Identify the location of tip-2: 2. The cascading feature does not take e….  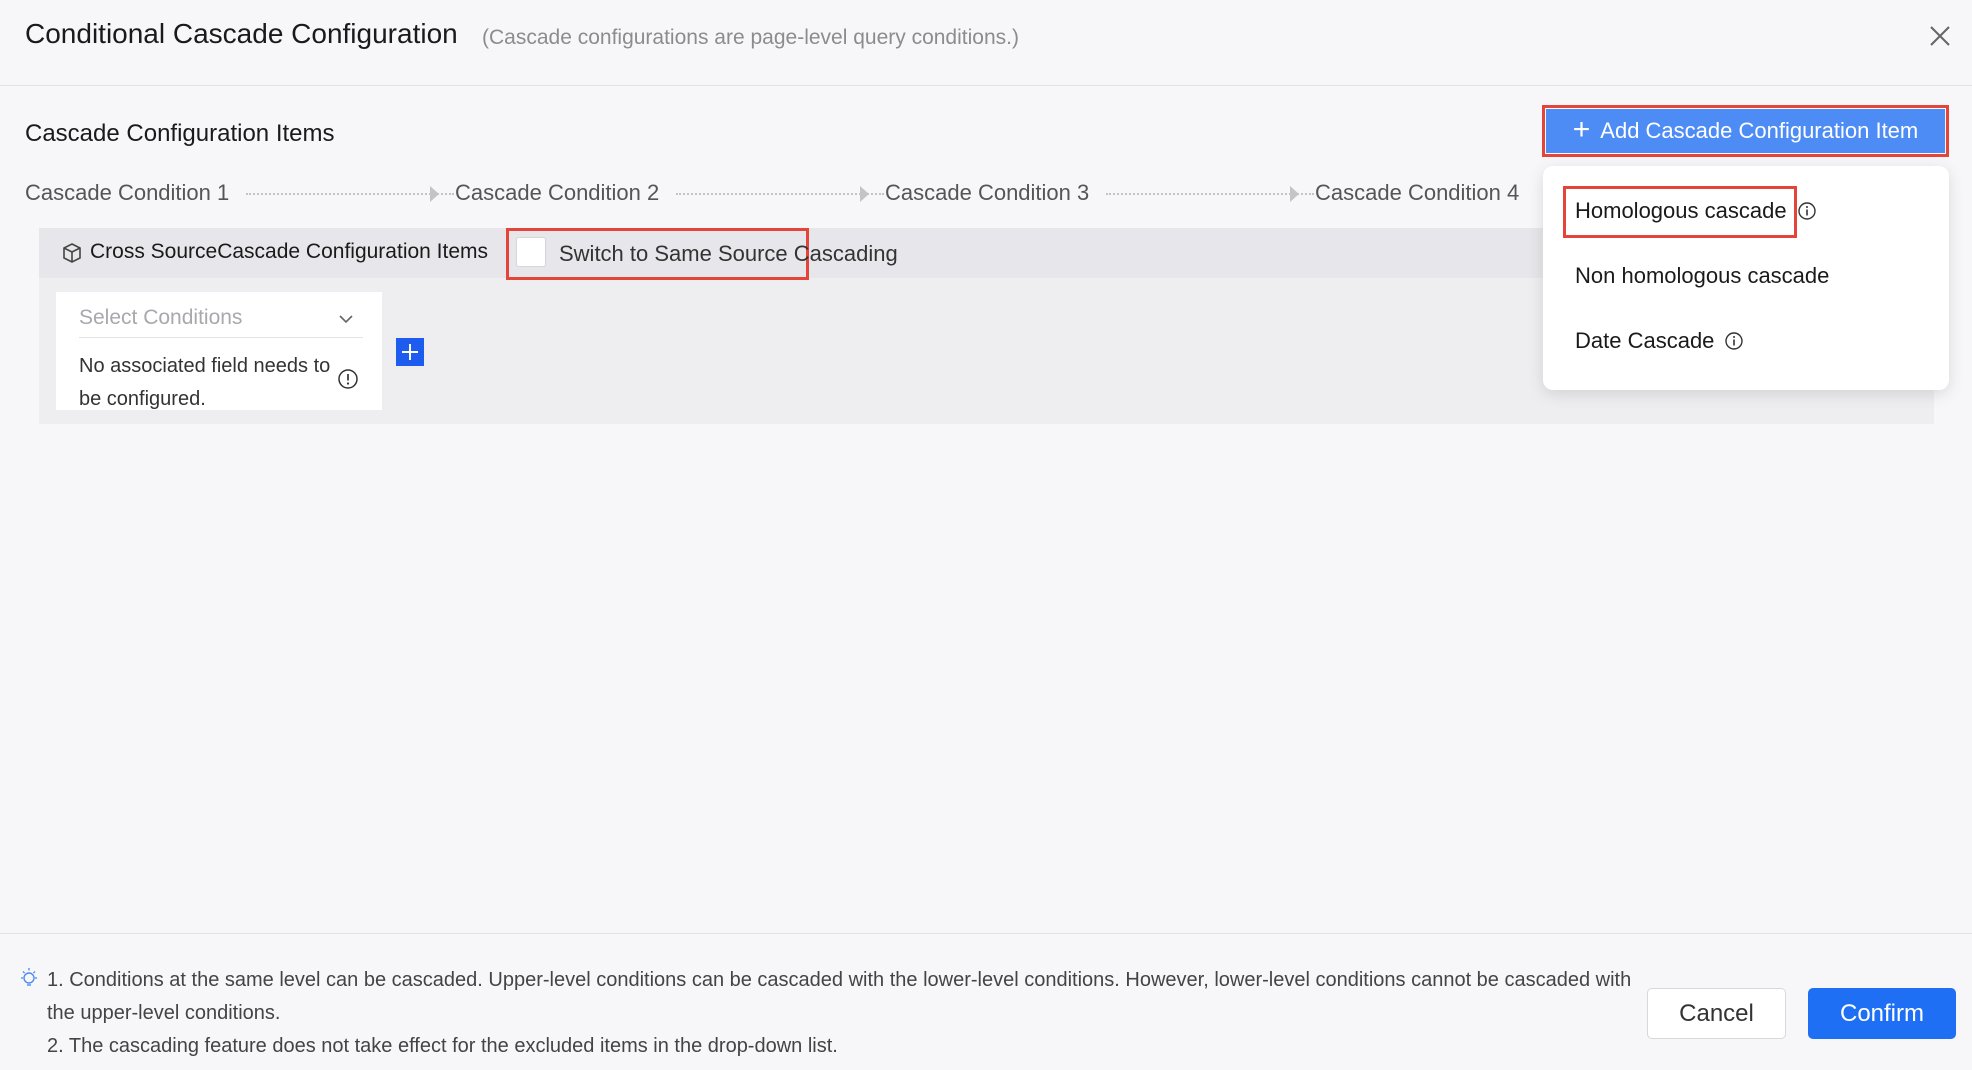
(442, 1046).